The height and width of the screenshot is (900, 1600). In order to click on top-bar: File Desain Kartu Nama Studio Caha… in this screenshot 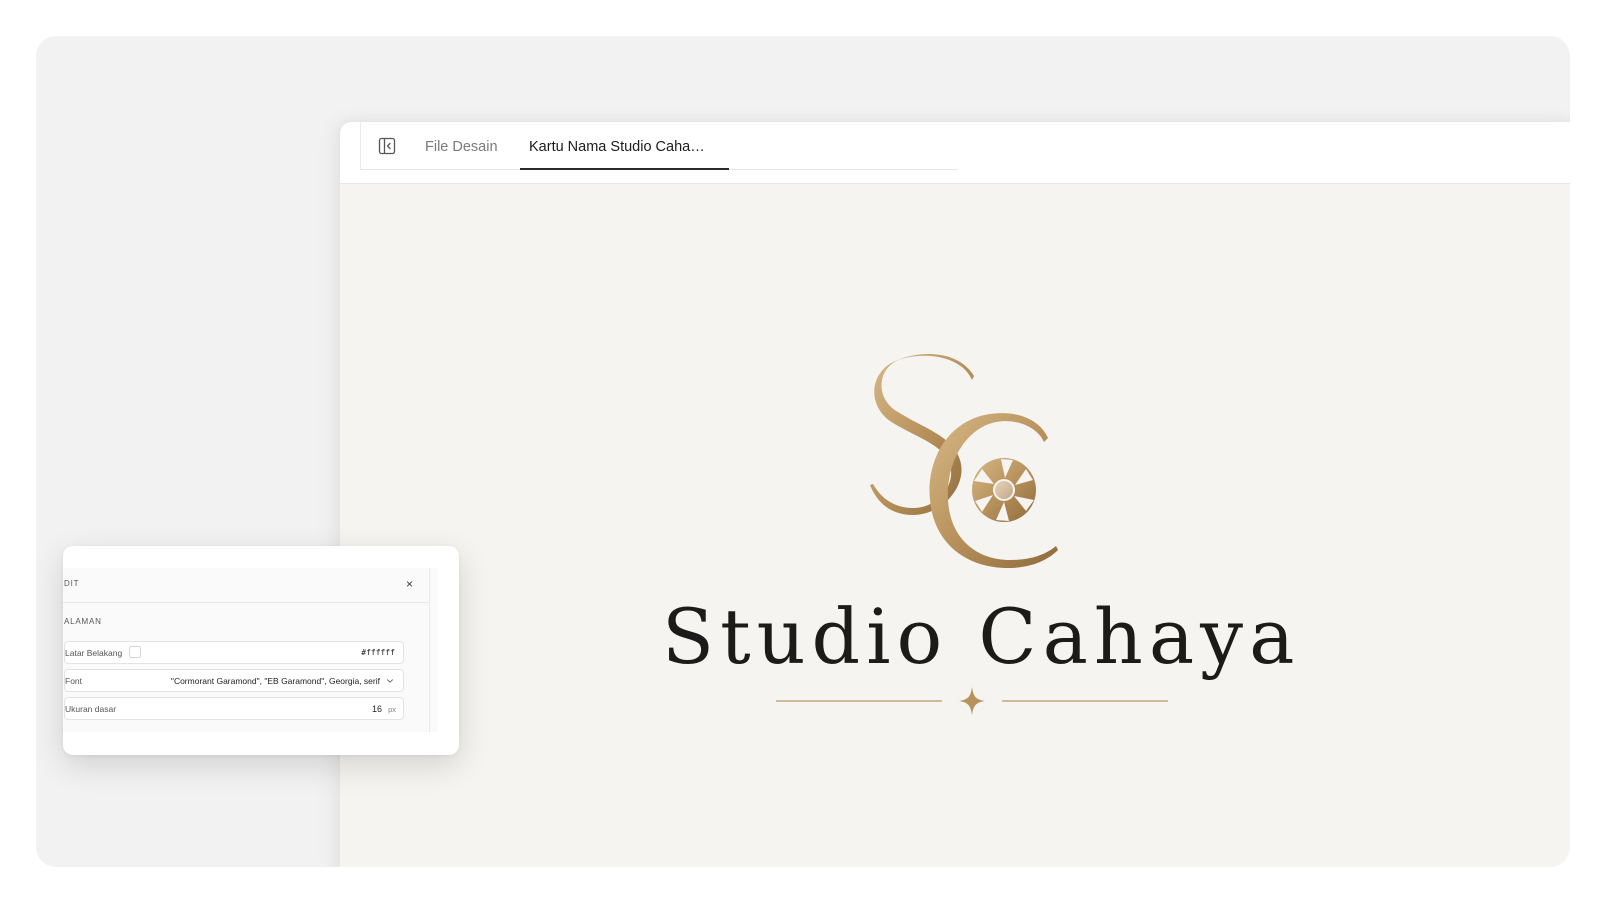, I will do `click(955, 153)`.